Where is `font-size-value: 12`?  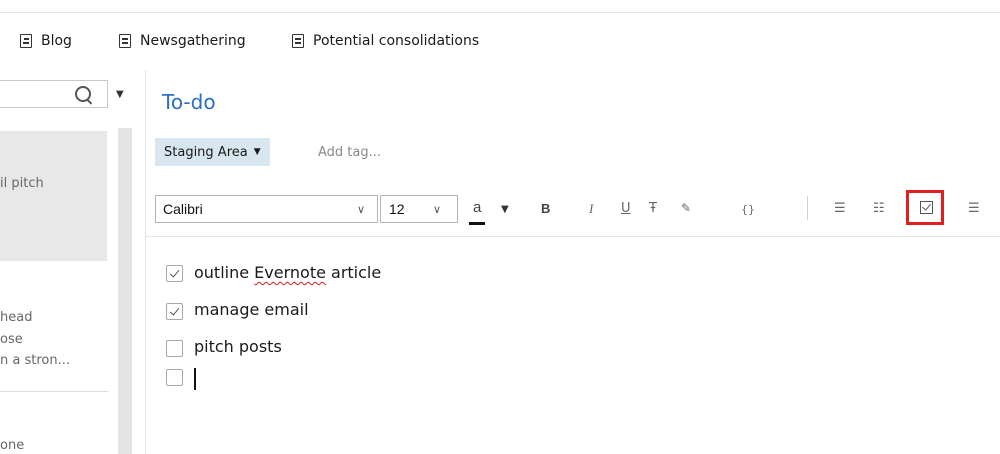 font-size-value: 12 is located at coordinates (397, 209).